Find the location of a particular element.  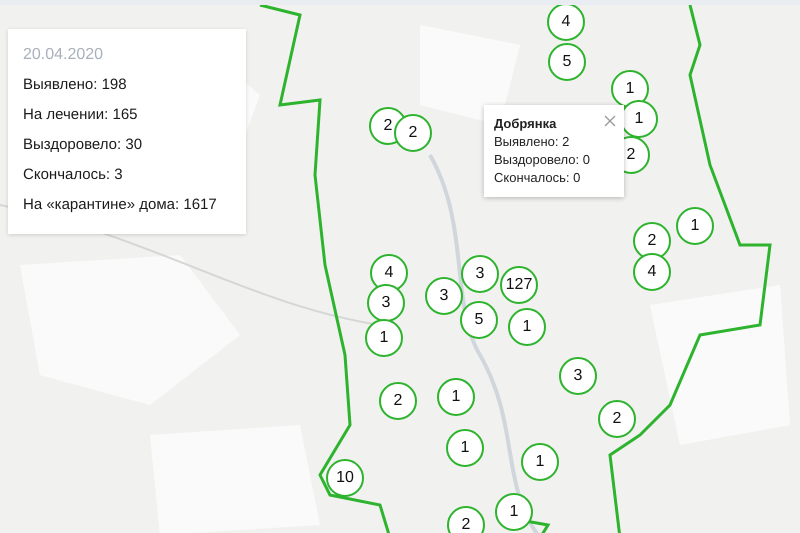

popup-line: Выявлено: 2 is located at coordinates (532, 142).